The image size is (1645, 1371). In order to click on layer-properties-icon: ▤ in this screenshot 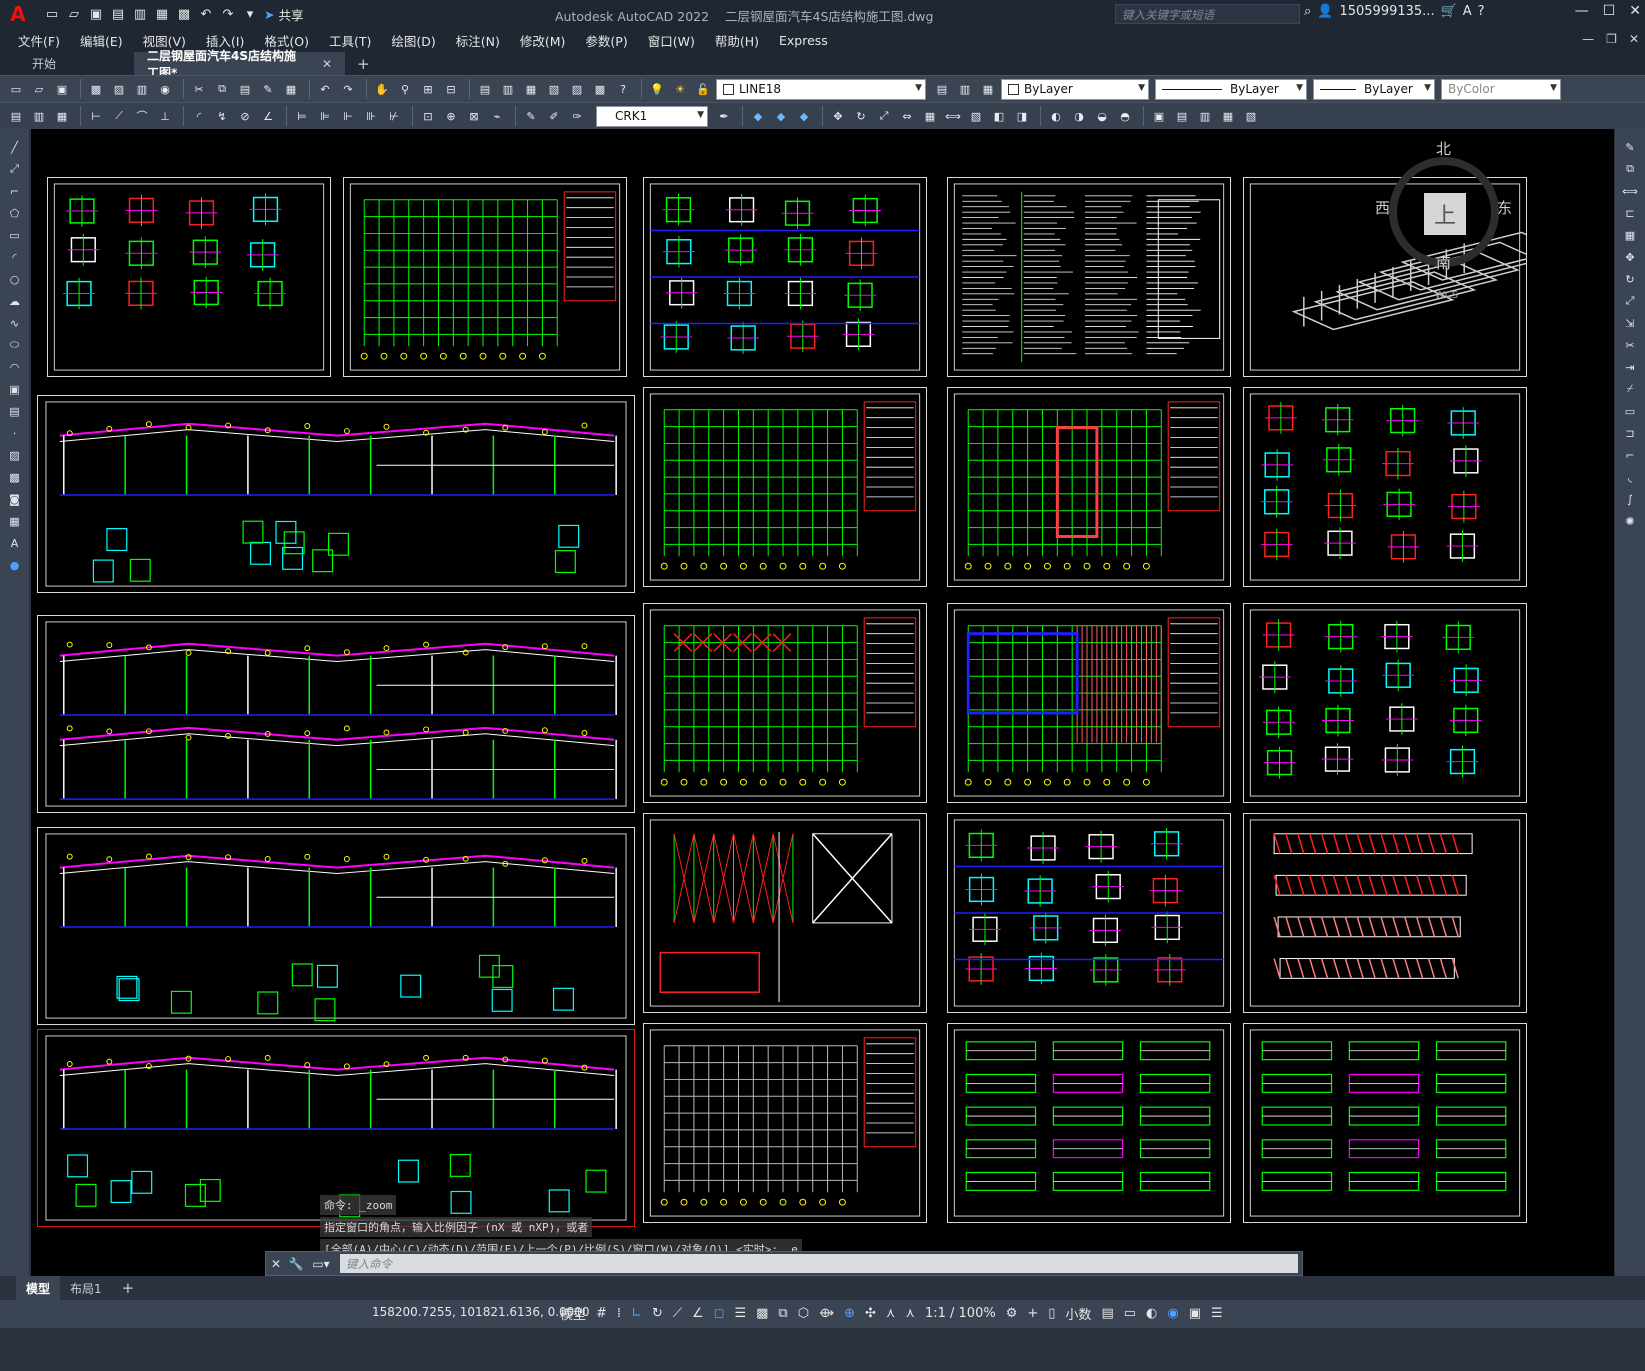, I will do `click(942, 89)`.